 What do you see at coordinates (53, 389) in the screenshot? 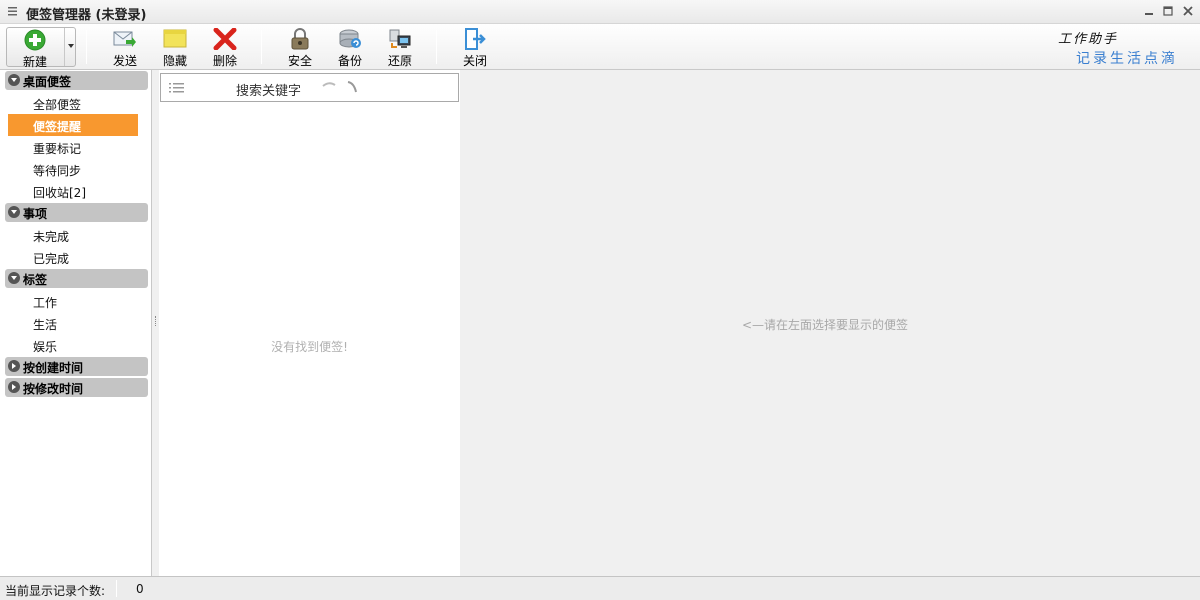
I see `group-label: 按修改时间` at bounding box center [53, 389].